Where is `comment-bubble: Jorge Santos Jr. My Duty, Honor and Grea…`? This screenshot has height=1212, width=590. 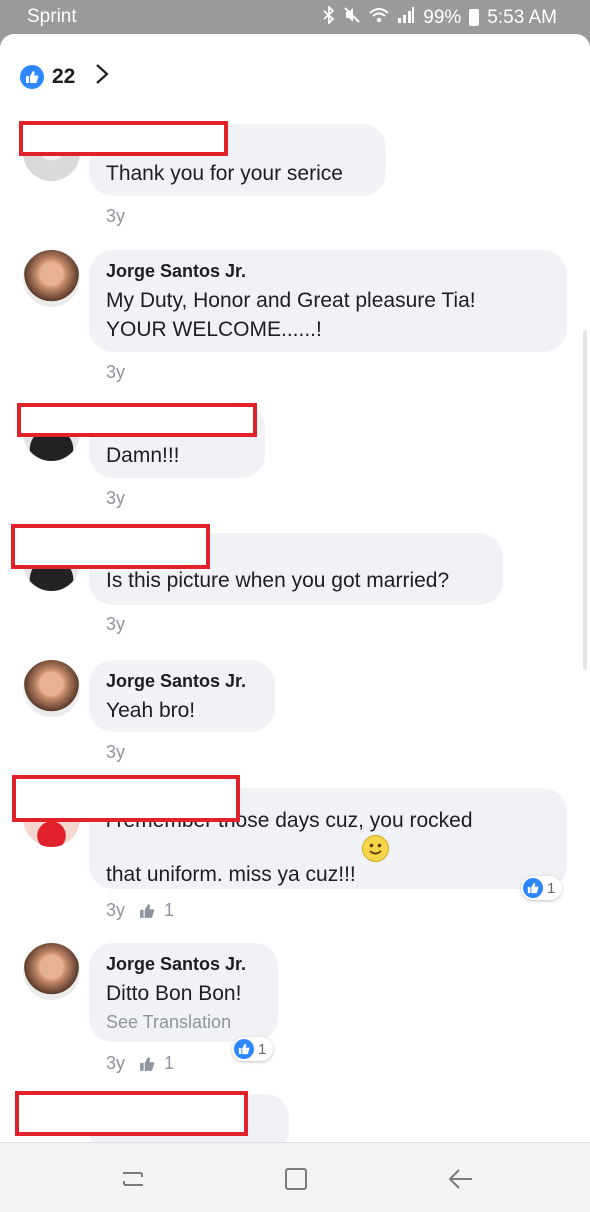
comment-bubble: Jorge Santos Jr. My Duty, Honor and Grea… is located at coordinates (328, 301).